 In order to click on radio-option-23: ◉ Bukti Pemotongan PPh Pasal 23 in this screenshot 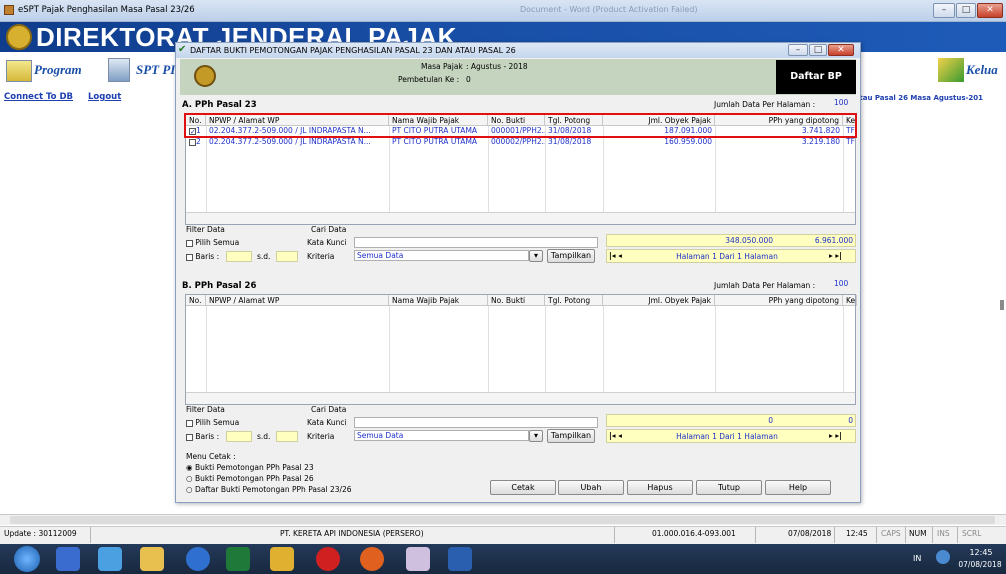, I will do `click(250, 467)`.